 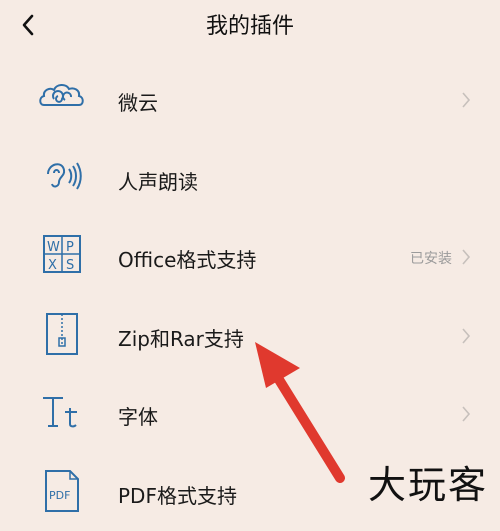 I want to click on plugin-label: 人声朗读, so click(x=158, y=182).